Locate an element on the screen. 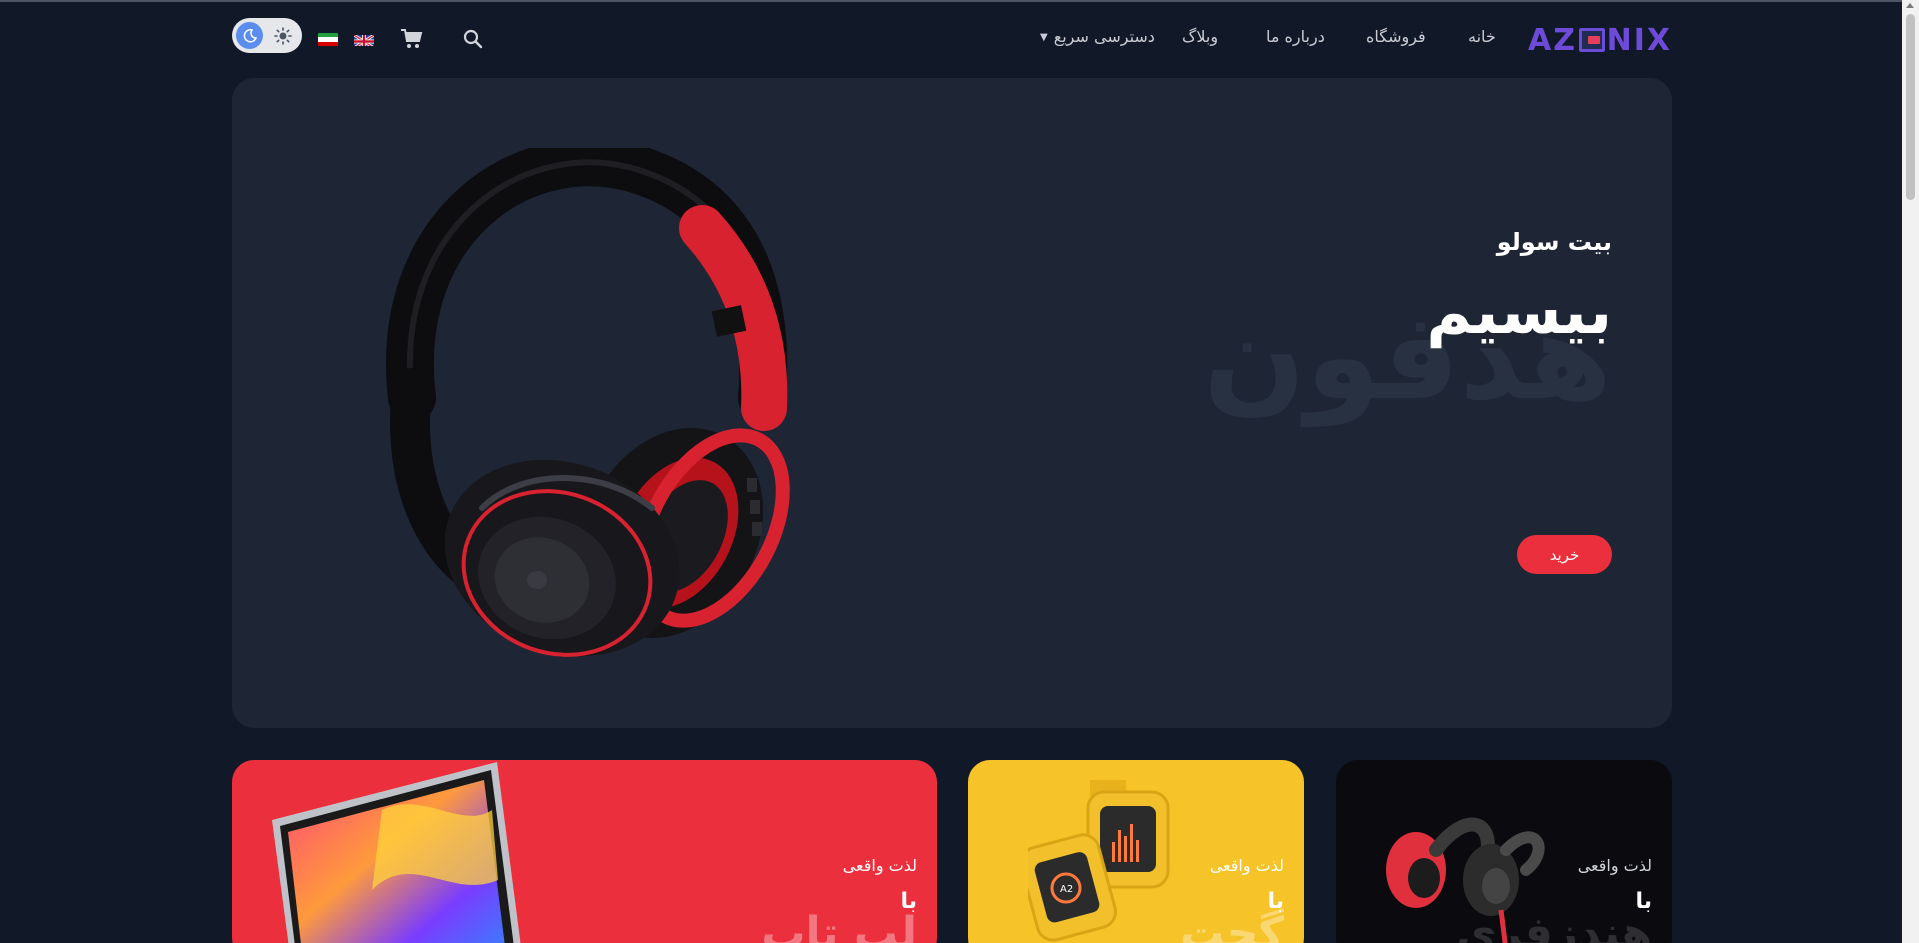 The width and height of the screenshot is (1919, 943). site-logo: AZ NIX is located at coordinates (1600, 40).